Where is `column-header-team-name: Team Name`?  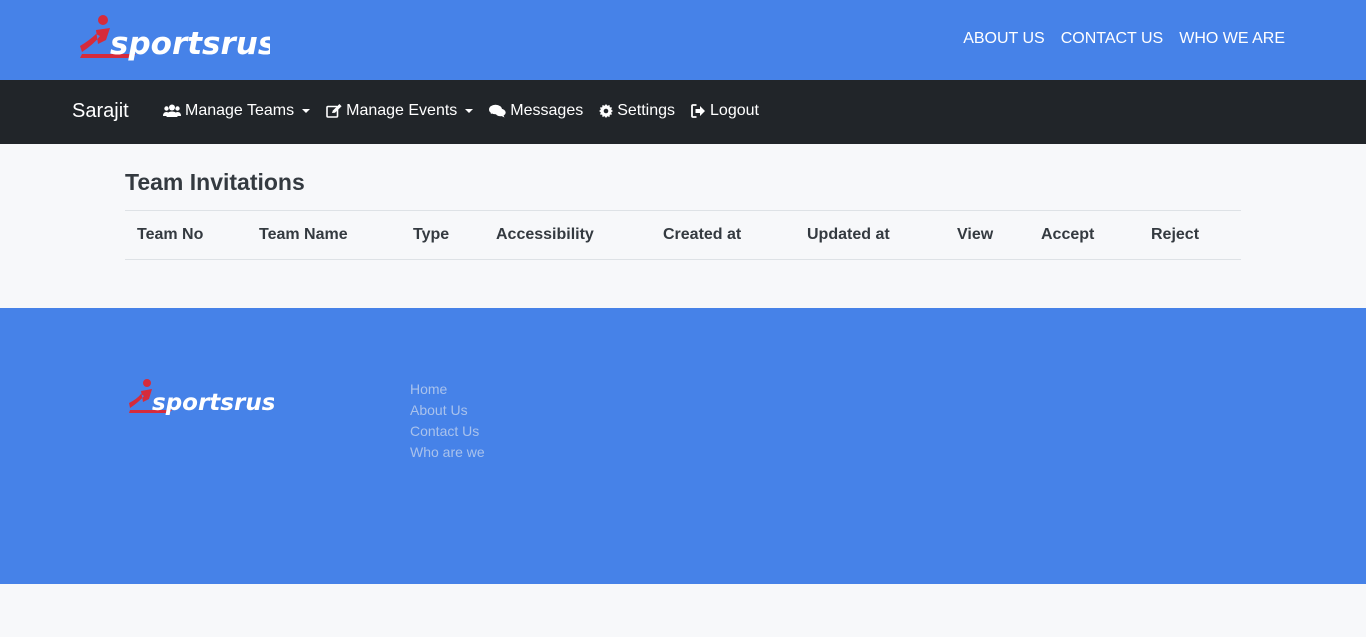 column-header-team-name: Team Name is located at coordinates (303, 234).